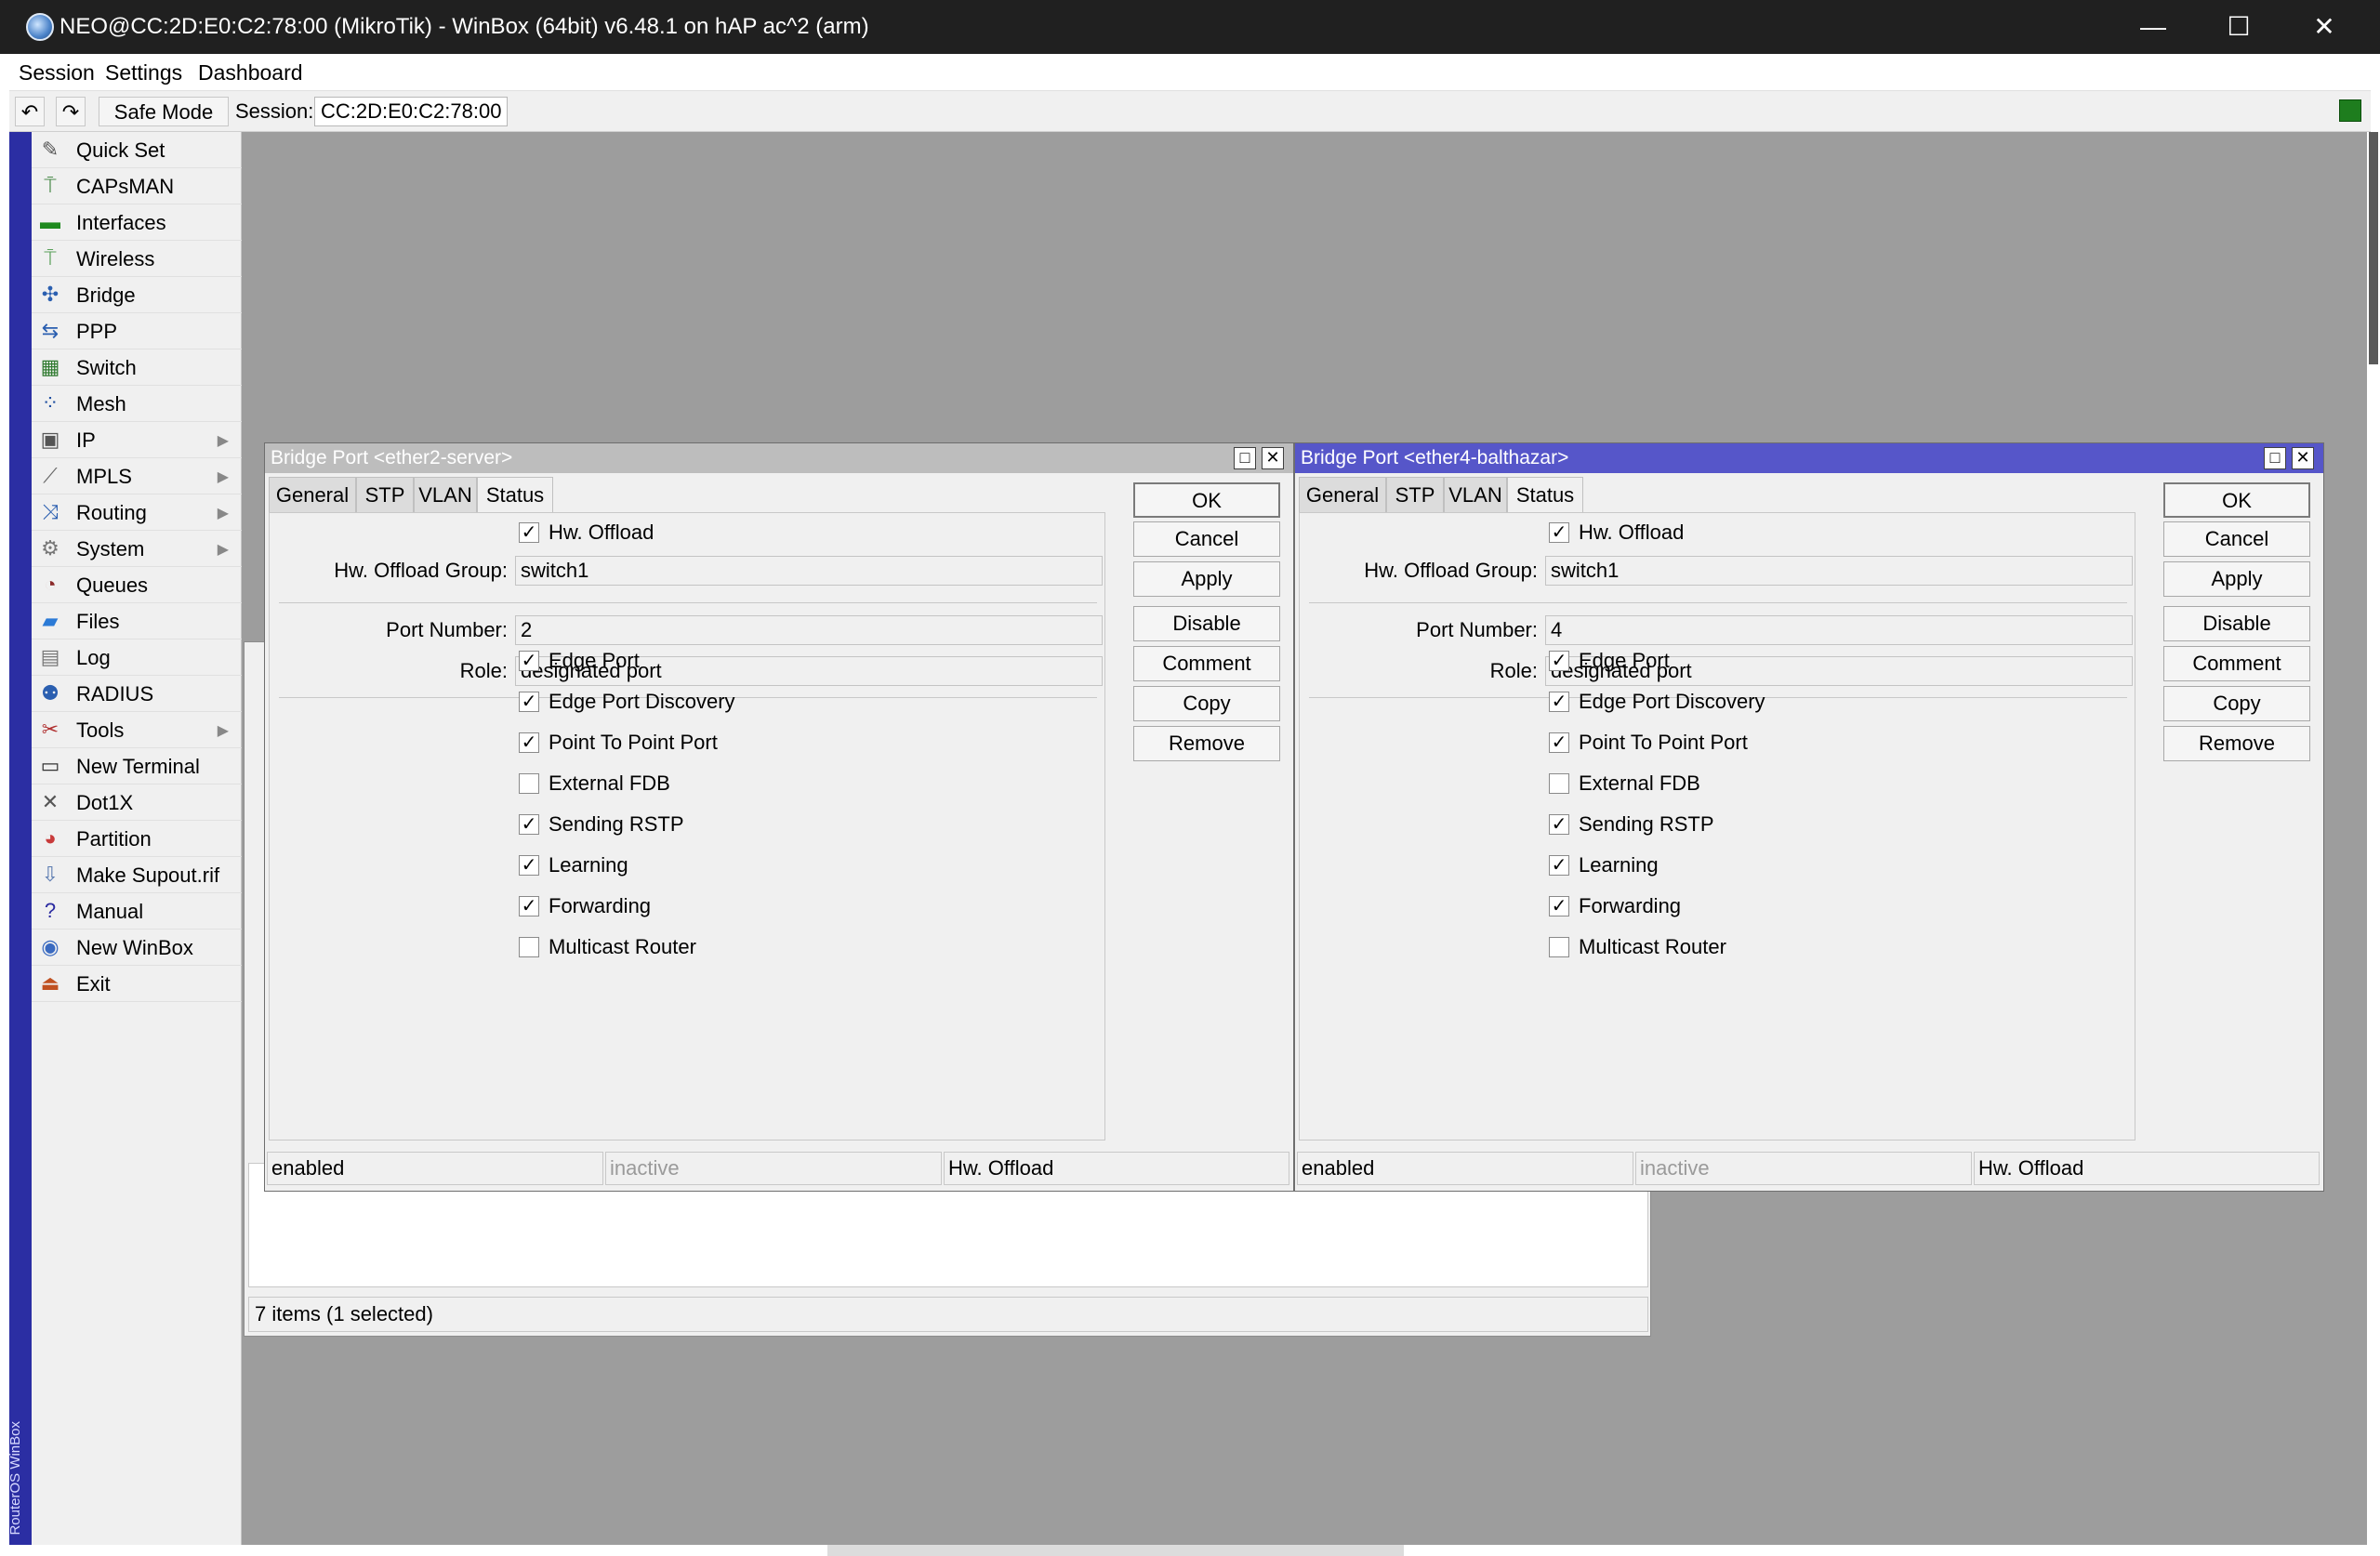 The width and height of the screenshot is (2380, 1556). I want to click on sidebar-item-log: ▤ Log, so click(137, 658).